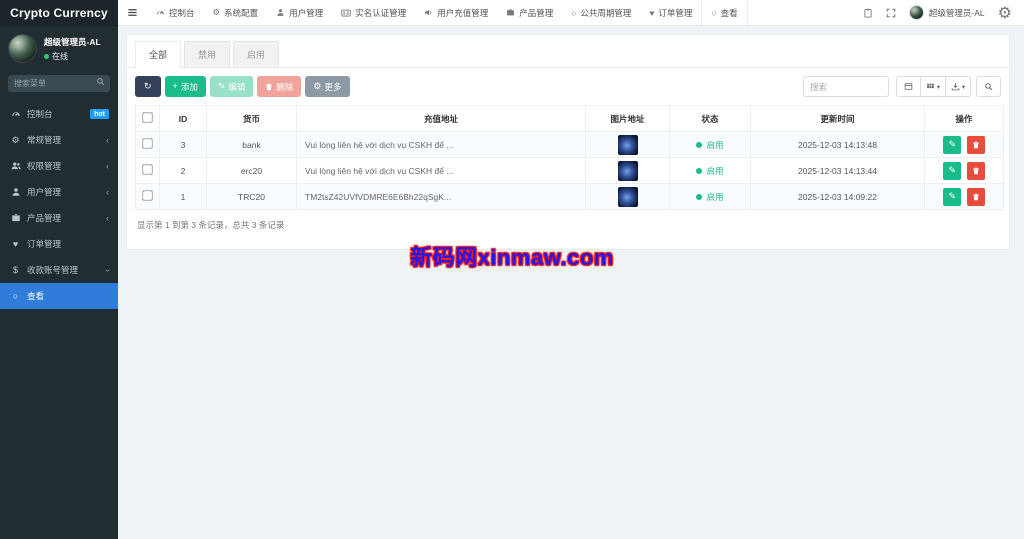 This screenshot has height=539, width=1024. Describe the element at coordinates (132, 12) in the screenshot. I see `hamburger-menu-icon` at that location.